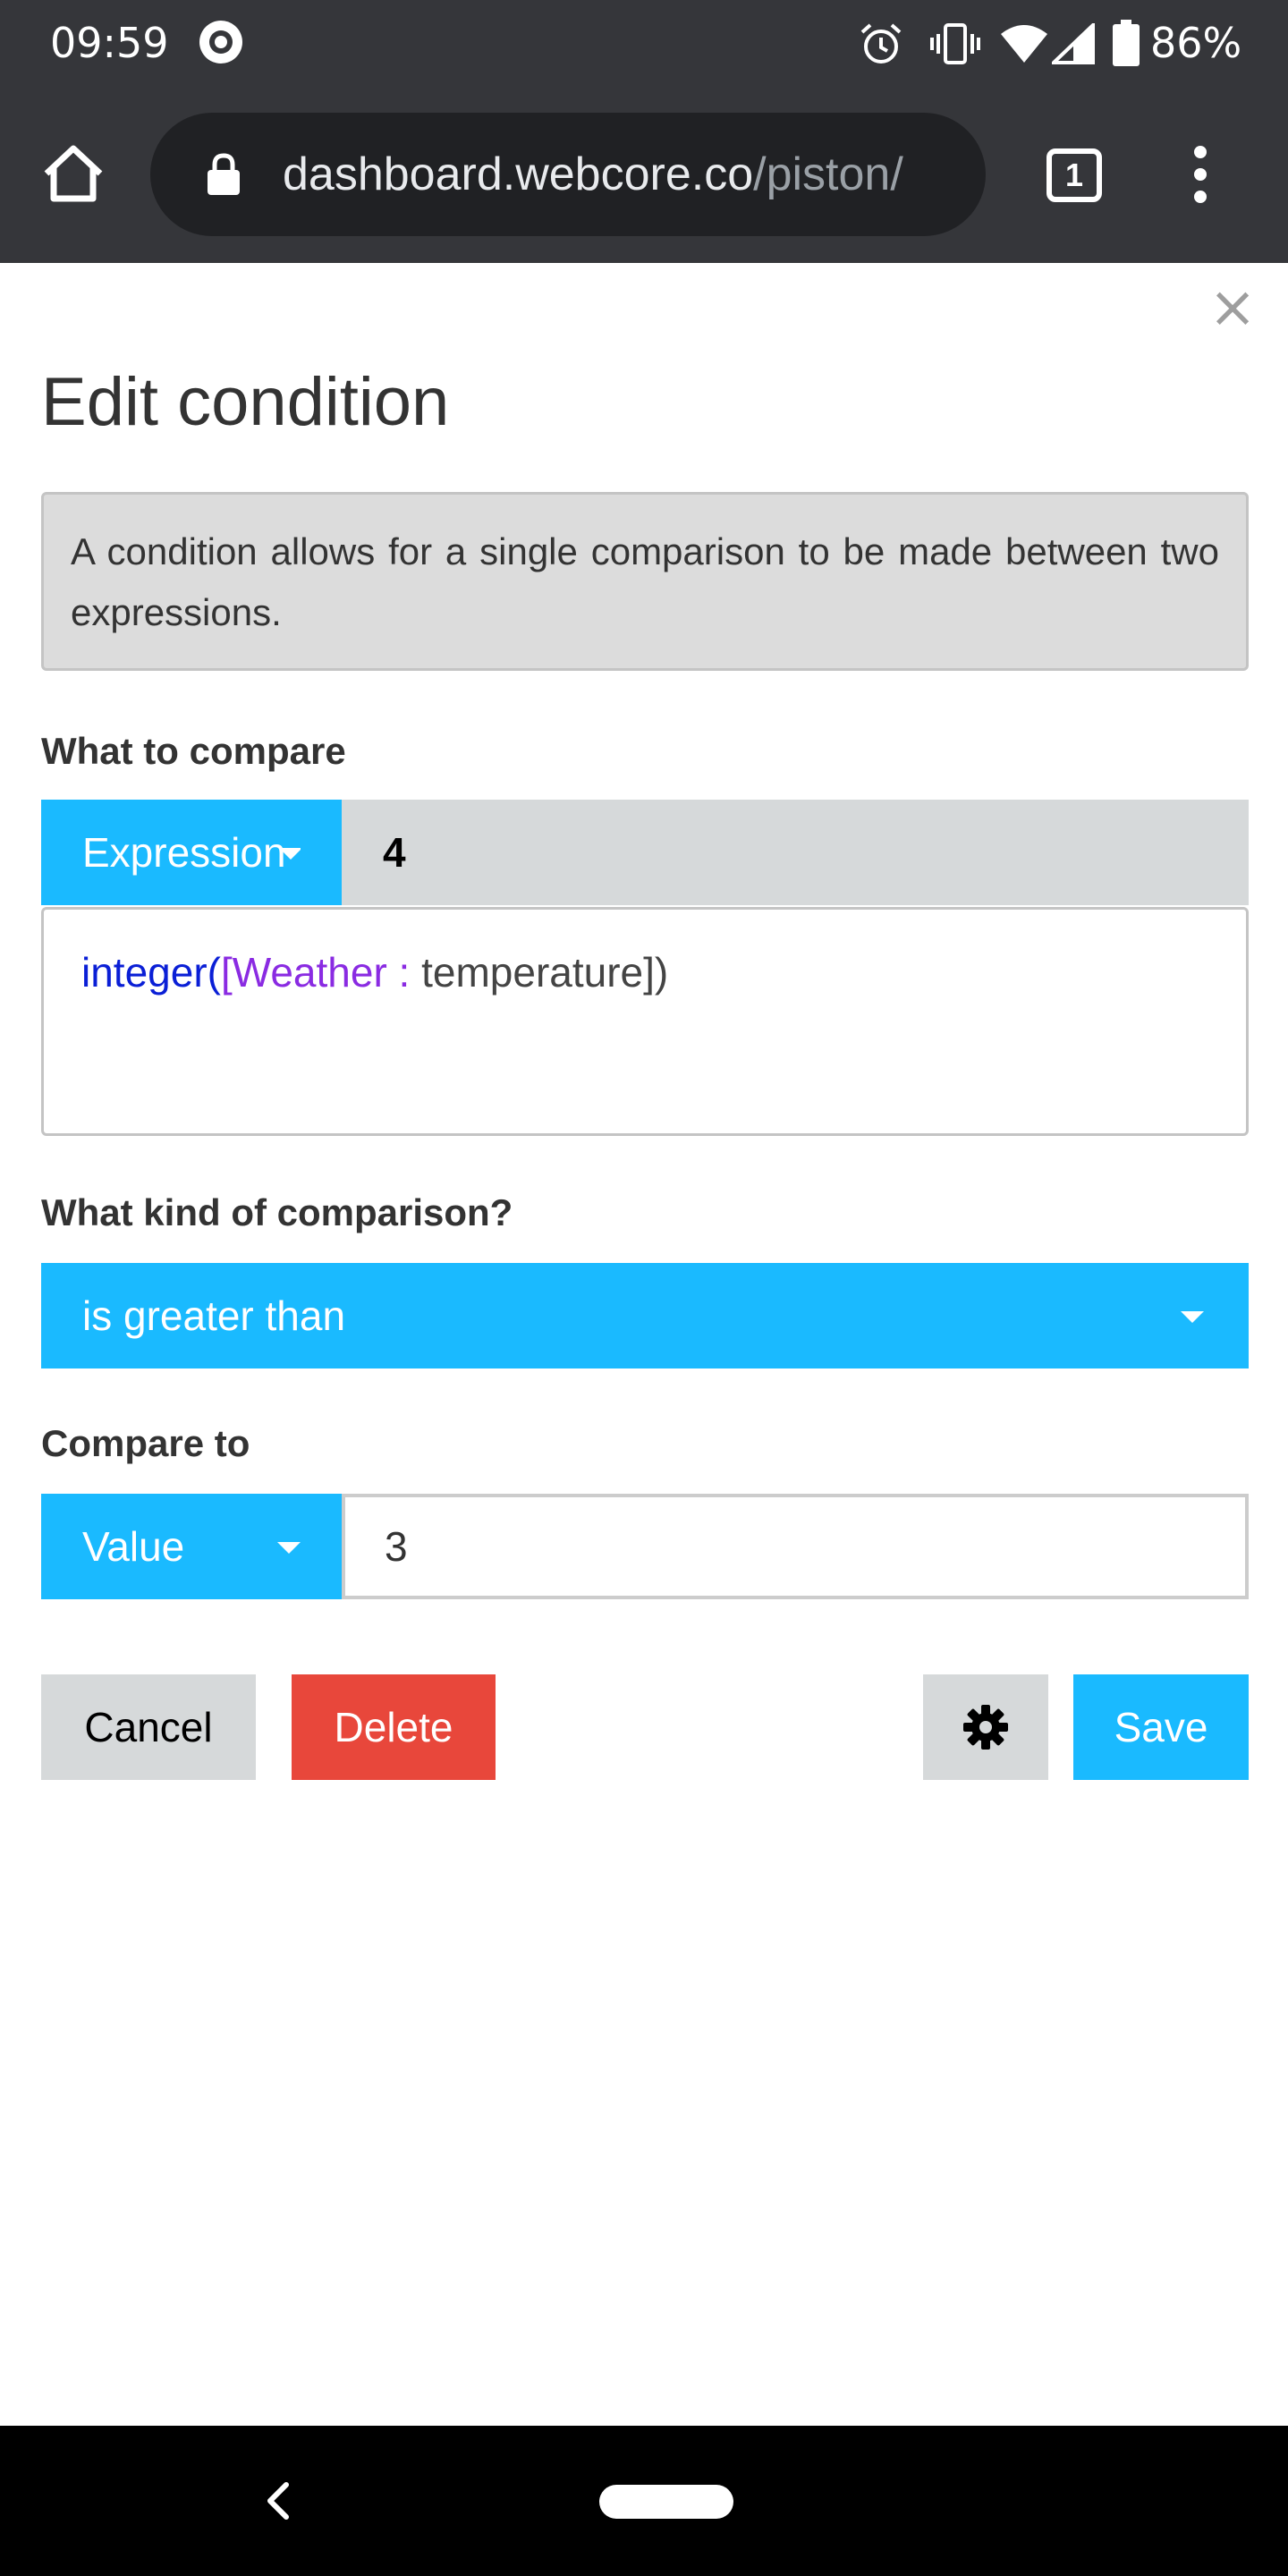 The width and height of the screenshot is (1288, 2576). Describe the element at coordinates (955, 43) in the screenshot. I see `vibrate-icon` at that location.